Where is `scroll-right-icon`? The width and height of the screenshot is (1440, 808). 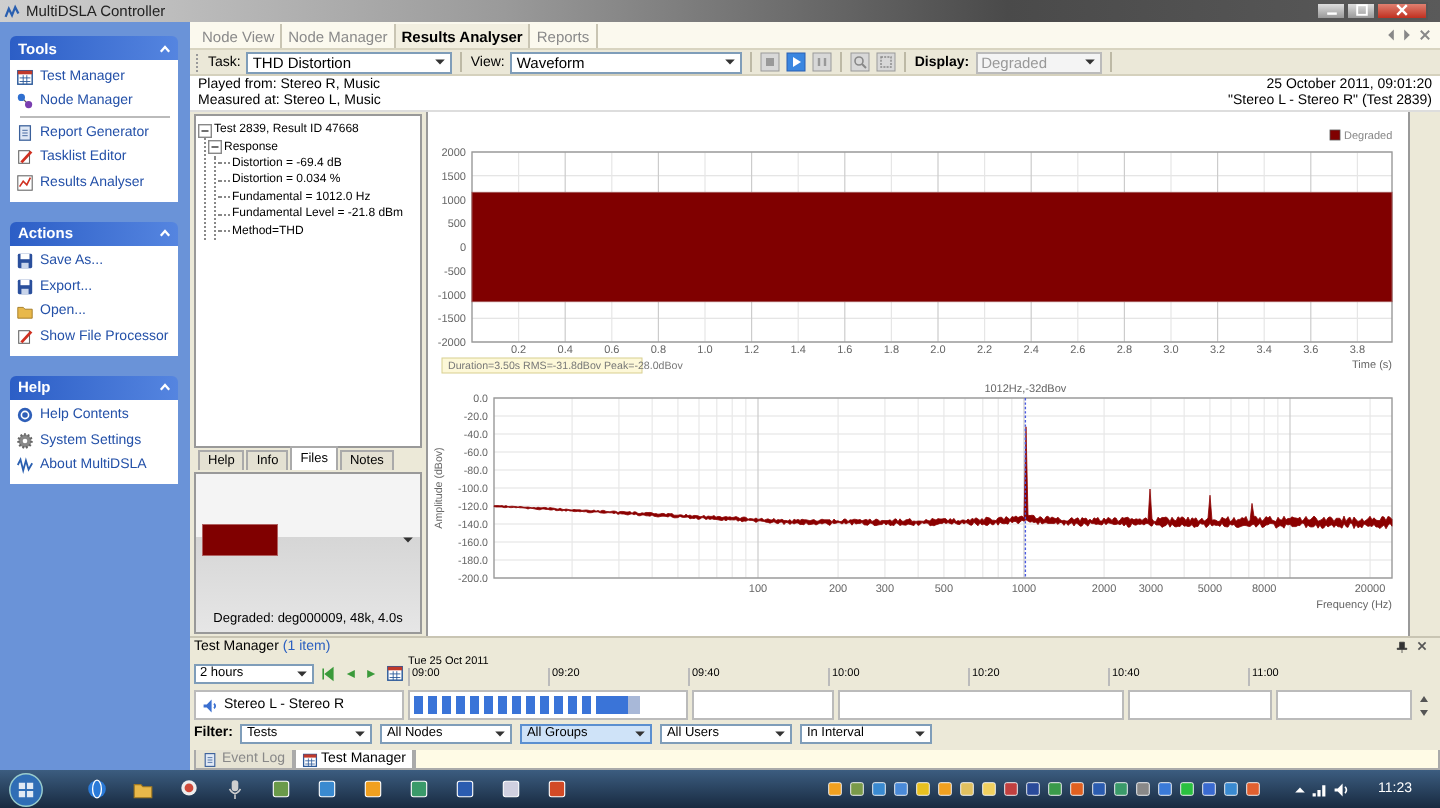 scroll-right-icon is located at coordinates (1407, 35).